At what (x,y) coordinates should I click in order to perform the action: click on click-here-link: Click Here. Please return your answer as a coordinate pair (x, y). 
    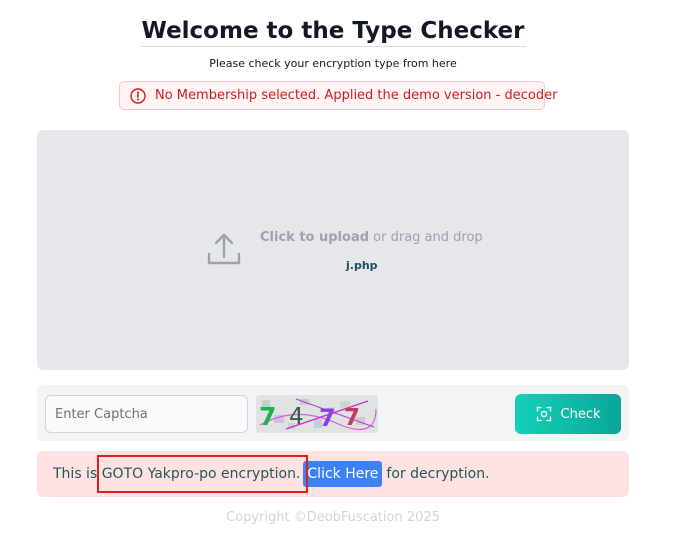
    Looking at the image, I should click on (343, 474).